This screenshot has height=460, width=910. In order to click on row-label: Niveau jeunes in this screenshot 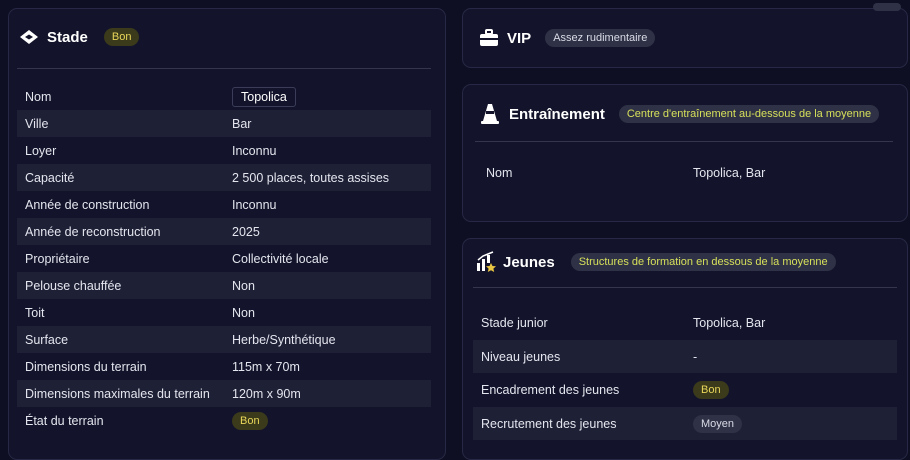, I will do `click(521, 356)`.